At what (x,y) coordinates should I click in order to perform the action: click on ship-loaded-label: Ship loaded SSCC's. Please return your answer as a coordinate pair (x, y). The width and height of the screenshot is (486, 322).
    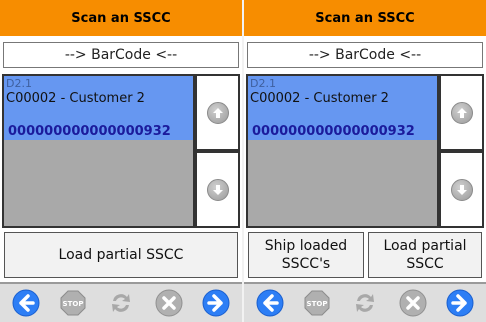
    Looking at the image, I should click on (306, 255).